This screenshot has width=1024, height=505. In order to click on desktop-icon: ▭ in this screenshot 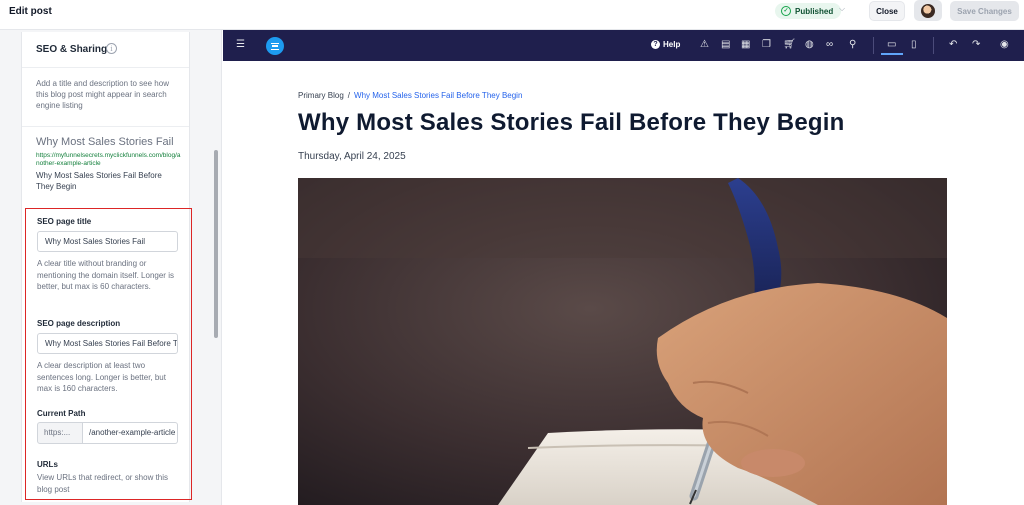, I will do `click(891, 45)`.